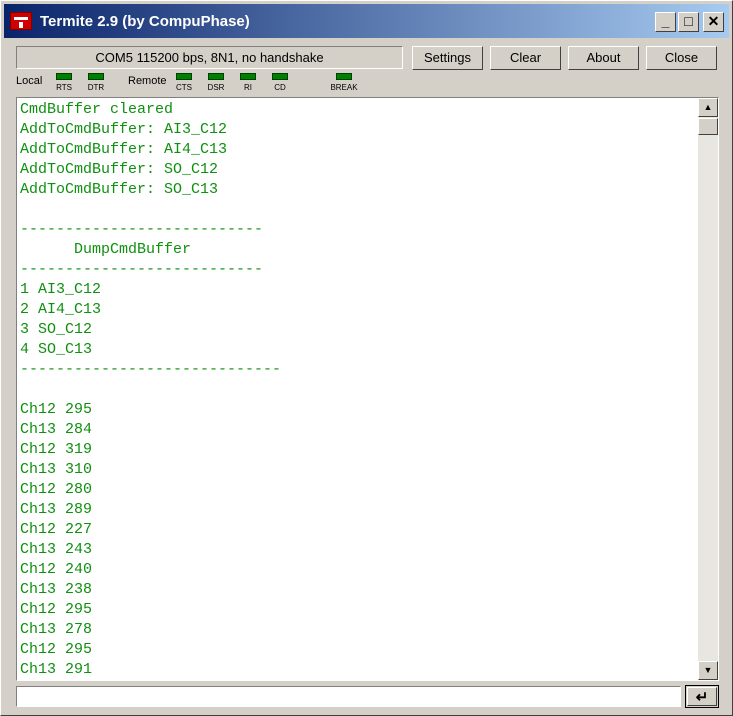  Describe the element at coordinates (56, 349) in the screenshot. I see `terminal-line: 4 SO_C13` at that location.